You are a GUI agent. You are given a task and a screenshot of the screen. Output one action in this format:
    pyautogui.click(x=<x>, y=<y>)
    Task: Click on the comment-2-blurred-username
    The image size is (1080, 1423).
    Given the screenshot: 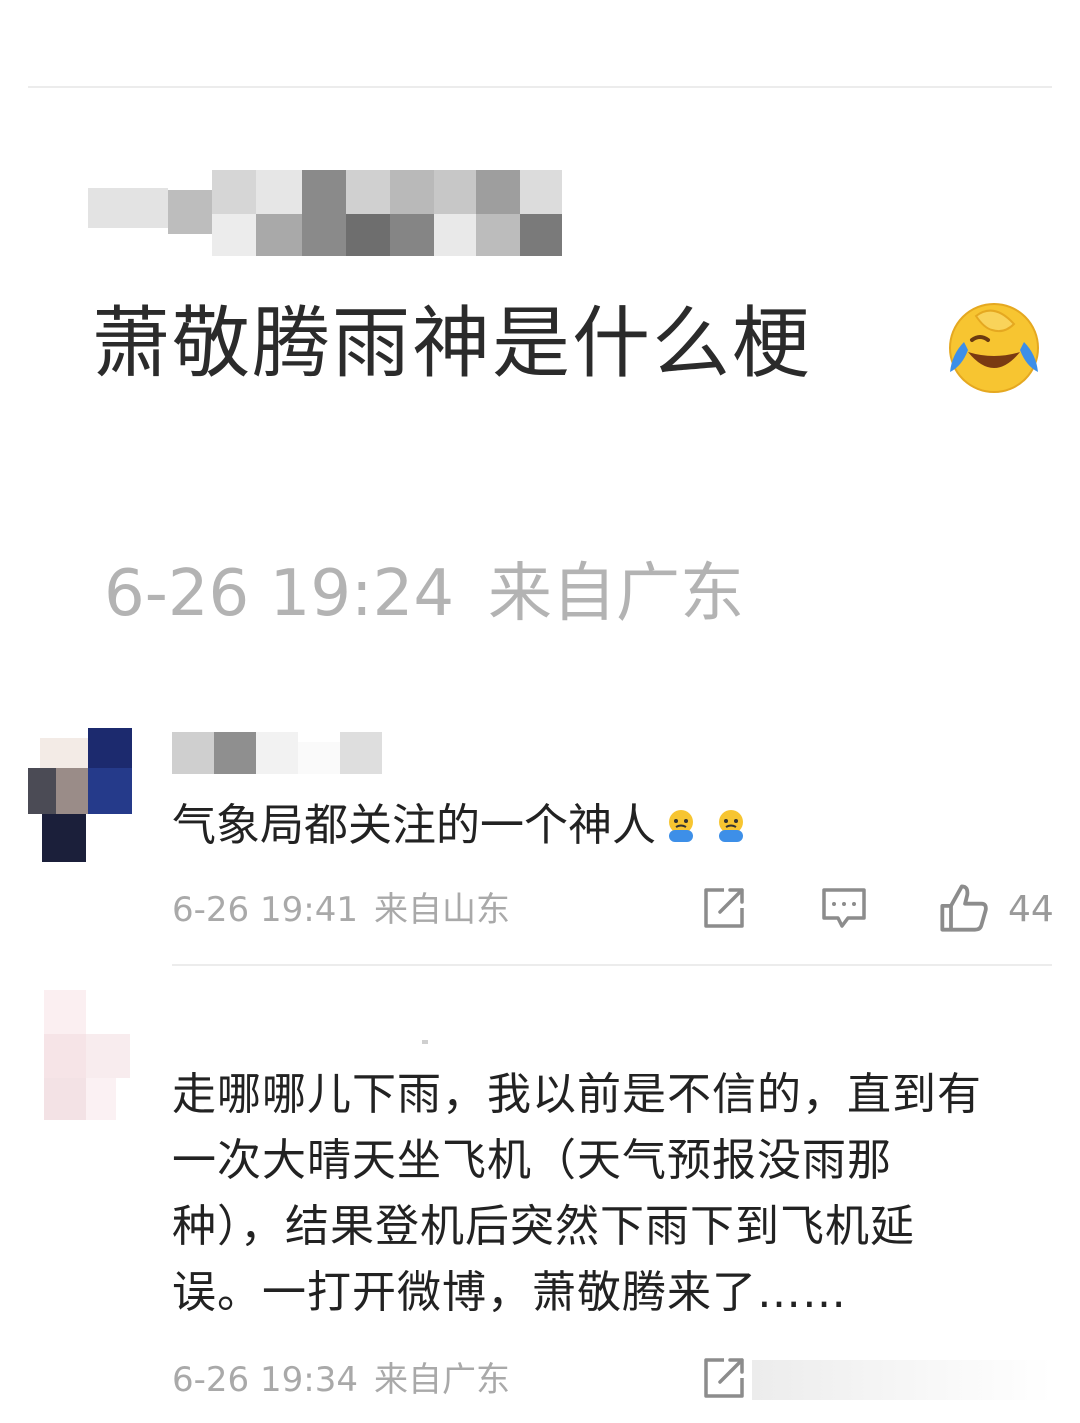 What is the action you would take?
    pyautogui.click(x=302, y=1026)
    